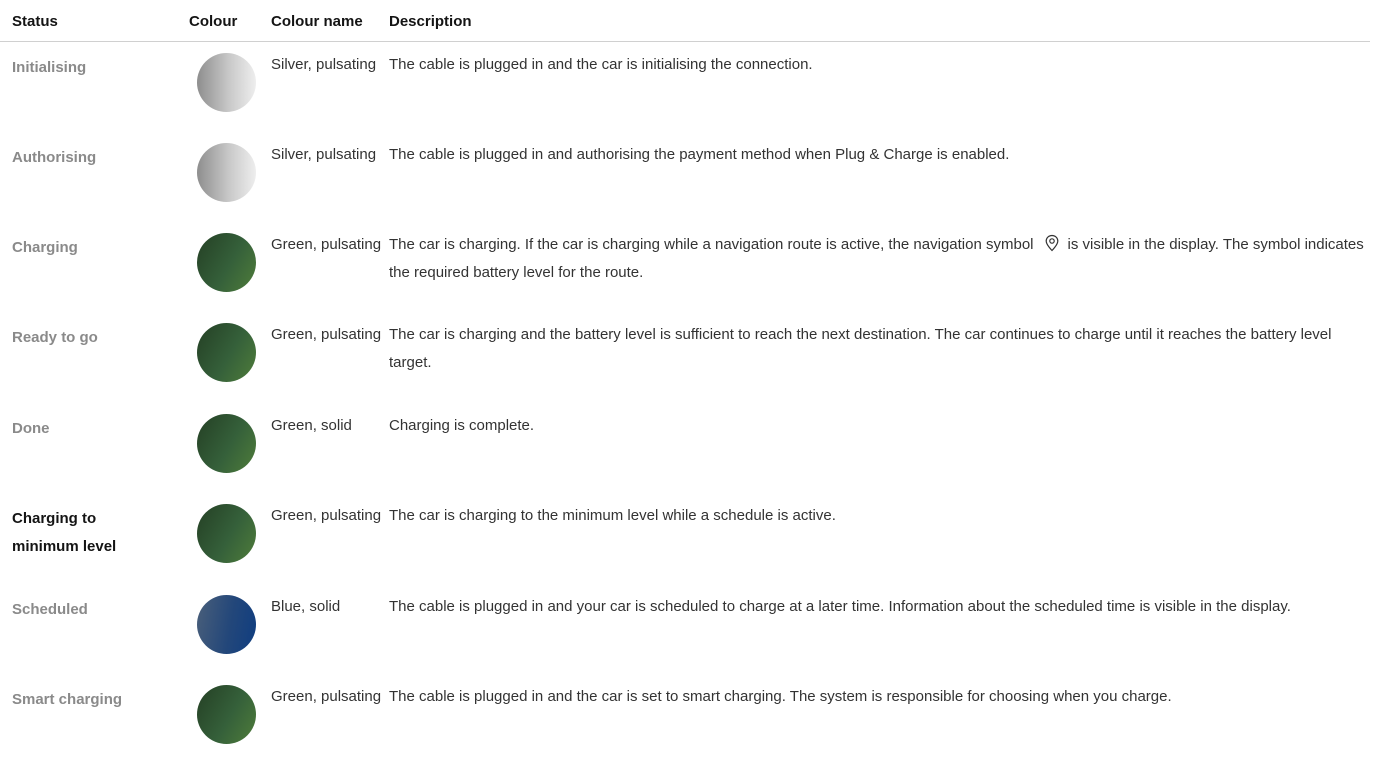 This screenshot has height=764, width=1378. What do you see at coordinates (55, 337) in the screenshot?
I see `status-cell: Ready to go` at bounding box center [55, 337].